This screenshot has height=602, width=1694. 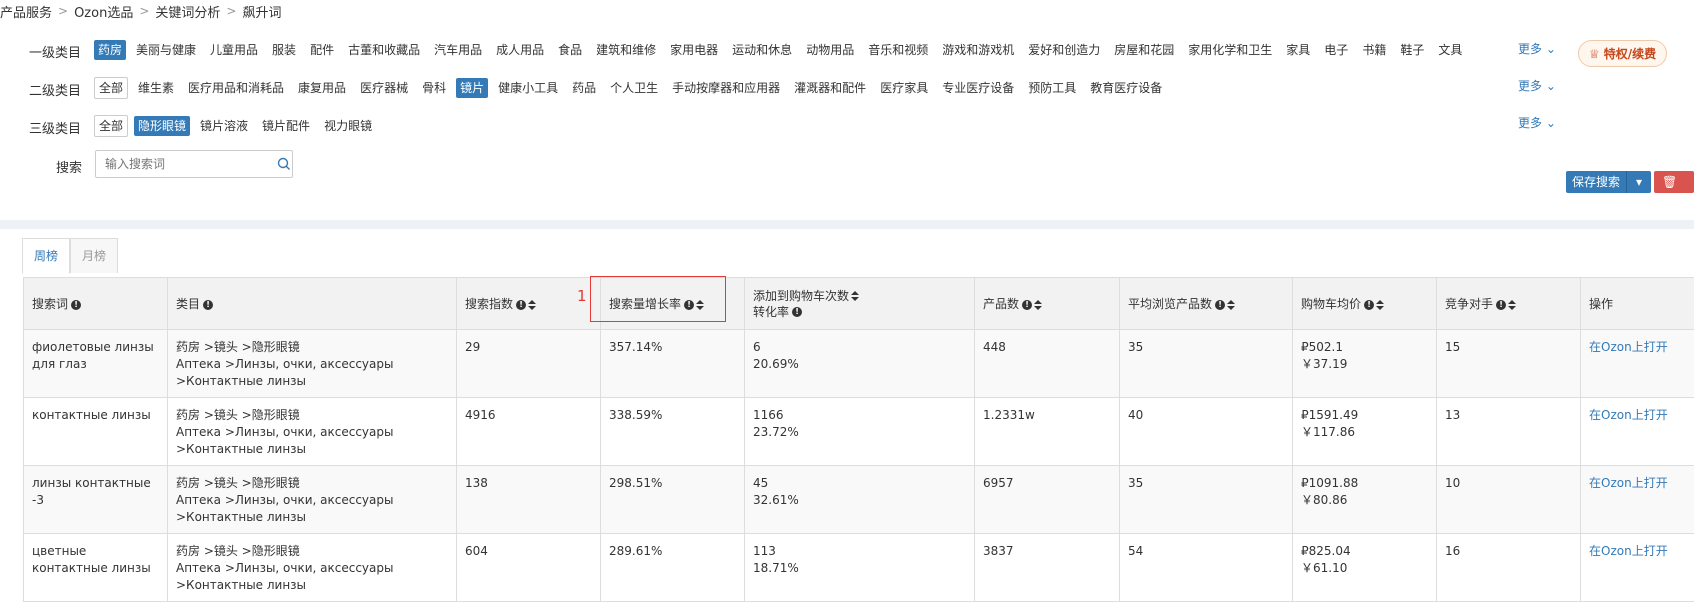 What do you see at coordinates (1637, 500) in the screenshot?
I see `cell-action: 在Ozon上打开` at bounding box center [1637, 500].